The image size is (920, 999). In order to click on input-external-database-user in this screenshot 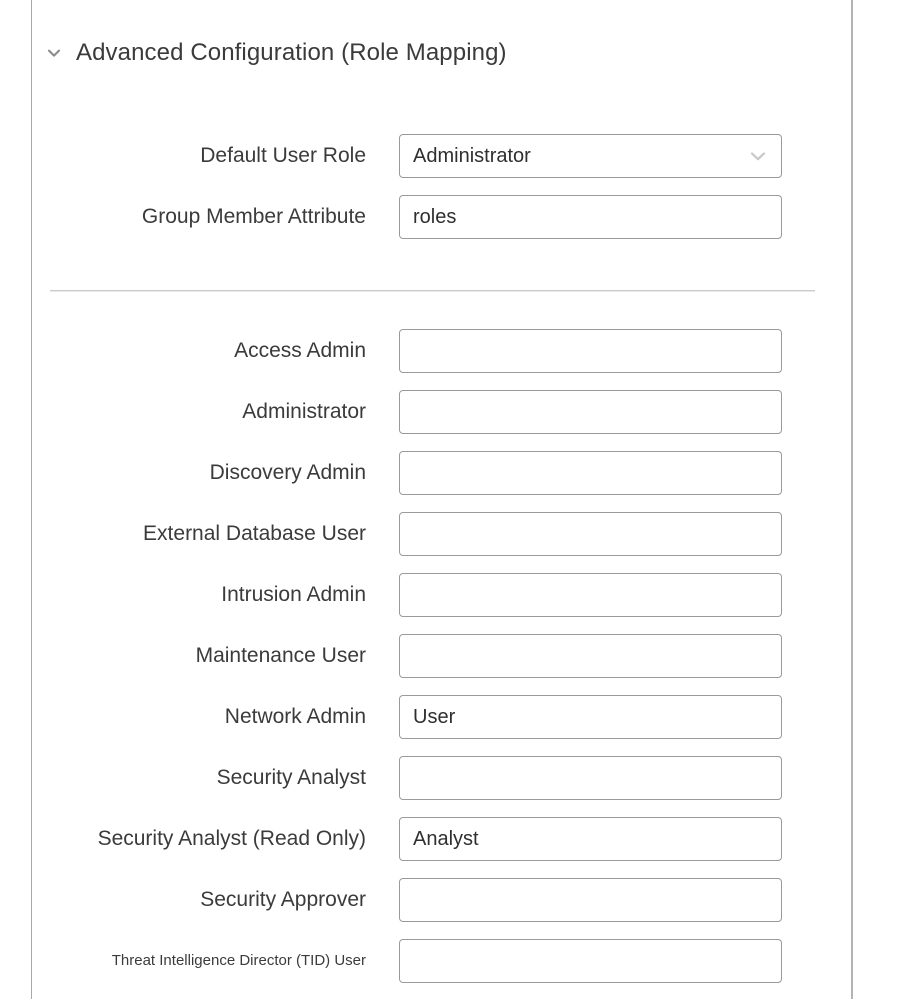, I will do `click(590, 534)`.